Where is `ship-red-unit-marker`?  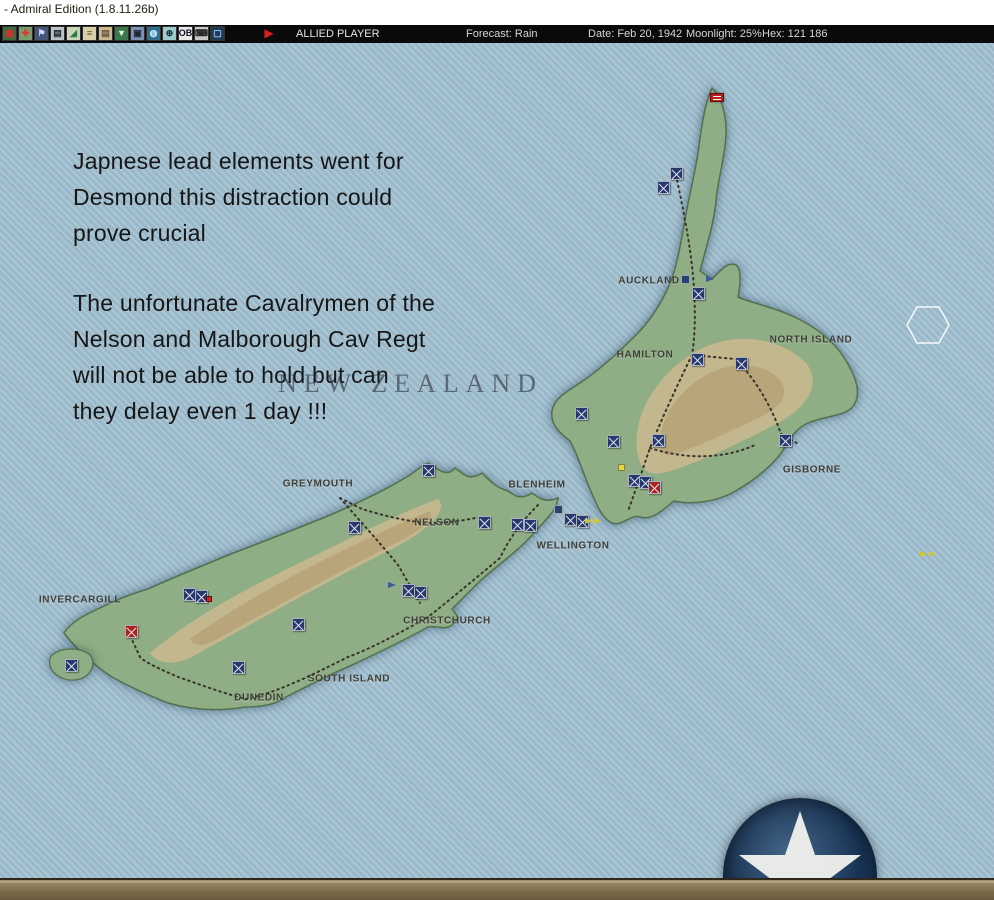 ship-red-unit-marker is located at coordinates (717, 97).